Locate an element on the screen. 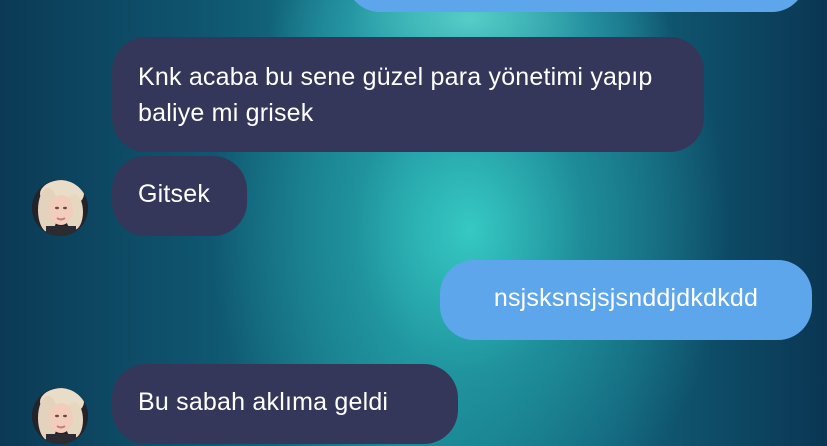 The image size is (827, 446). message-text: Gitsek is located at coordinates (174, 194).